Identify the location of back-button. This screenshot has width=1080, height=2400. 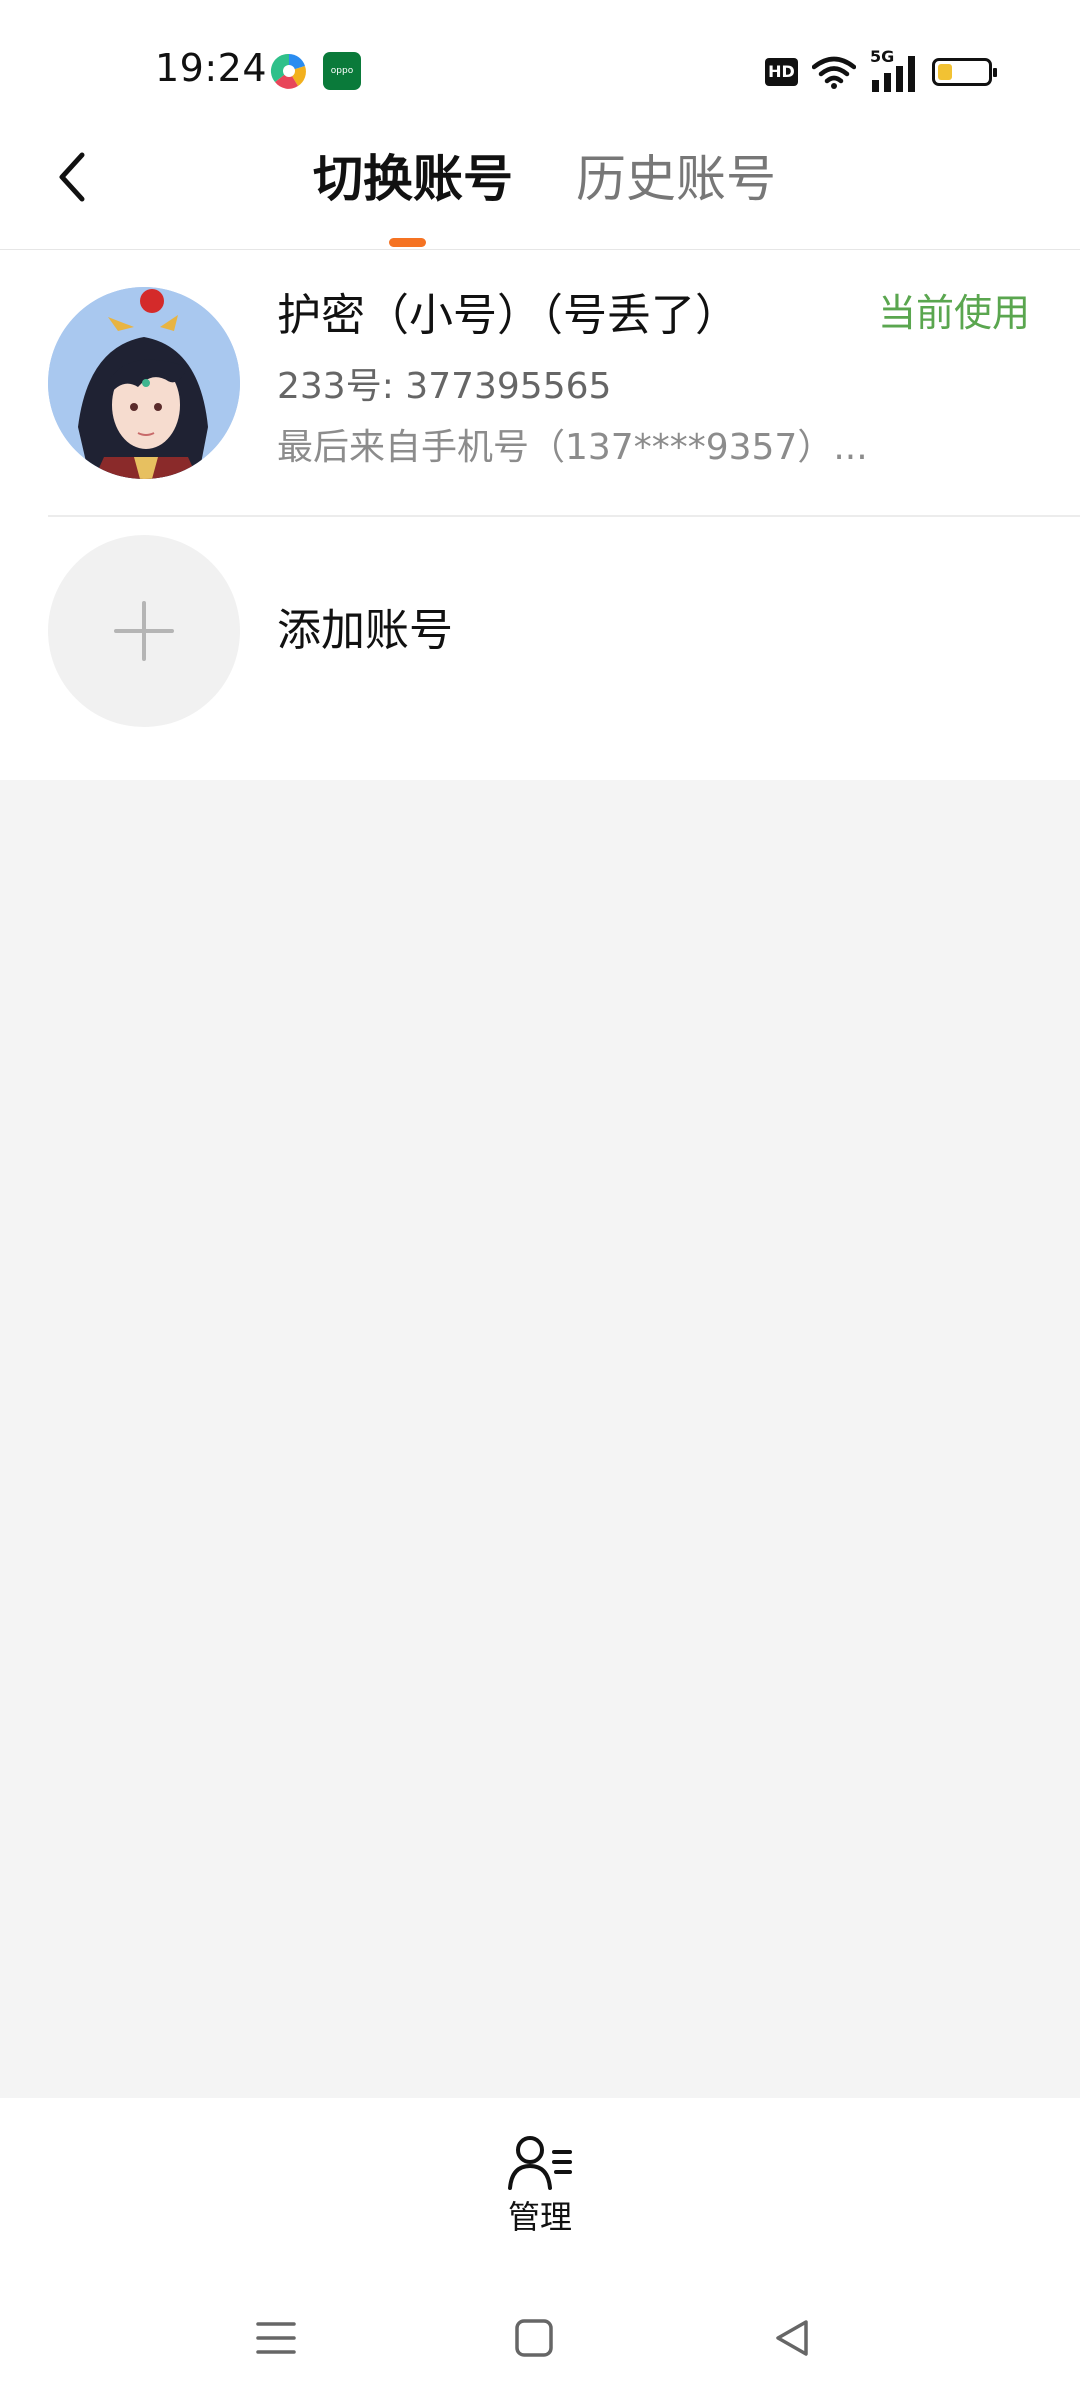
(72, 177).